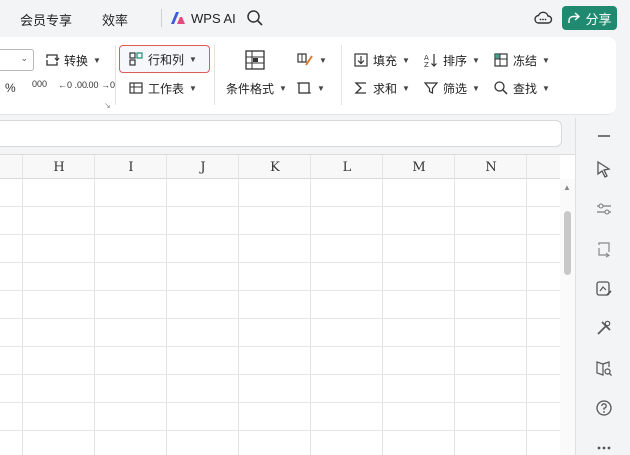  What do you see at coordinates (100, 85) in the screenshot?
I see `decrease-decimal-button: .00 →0` at bounding box center [100, 85].